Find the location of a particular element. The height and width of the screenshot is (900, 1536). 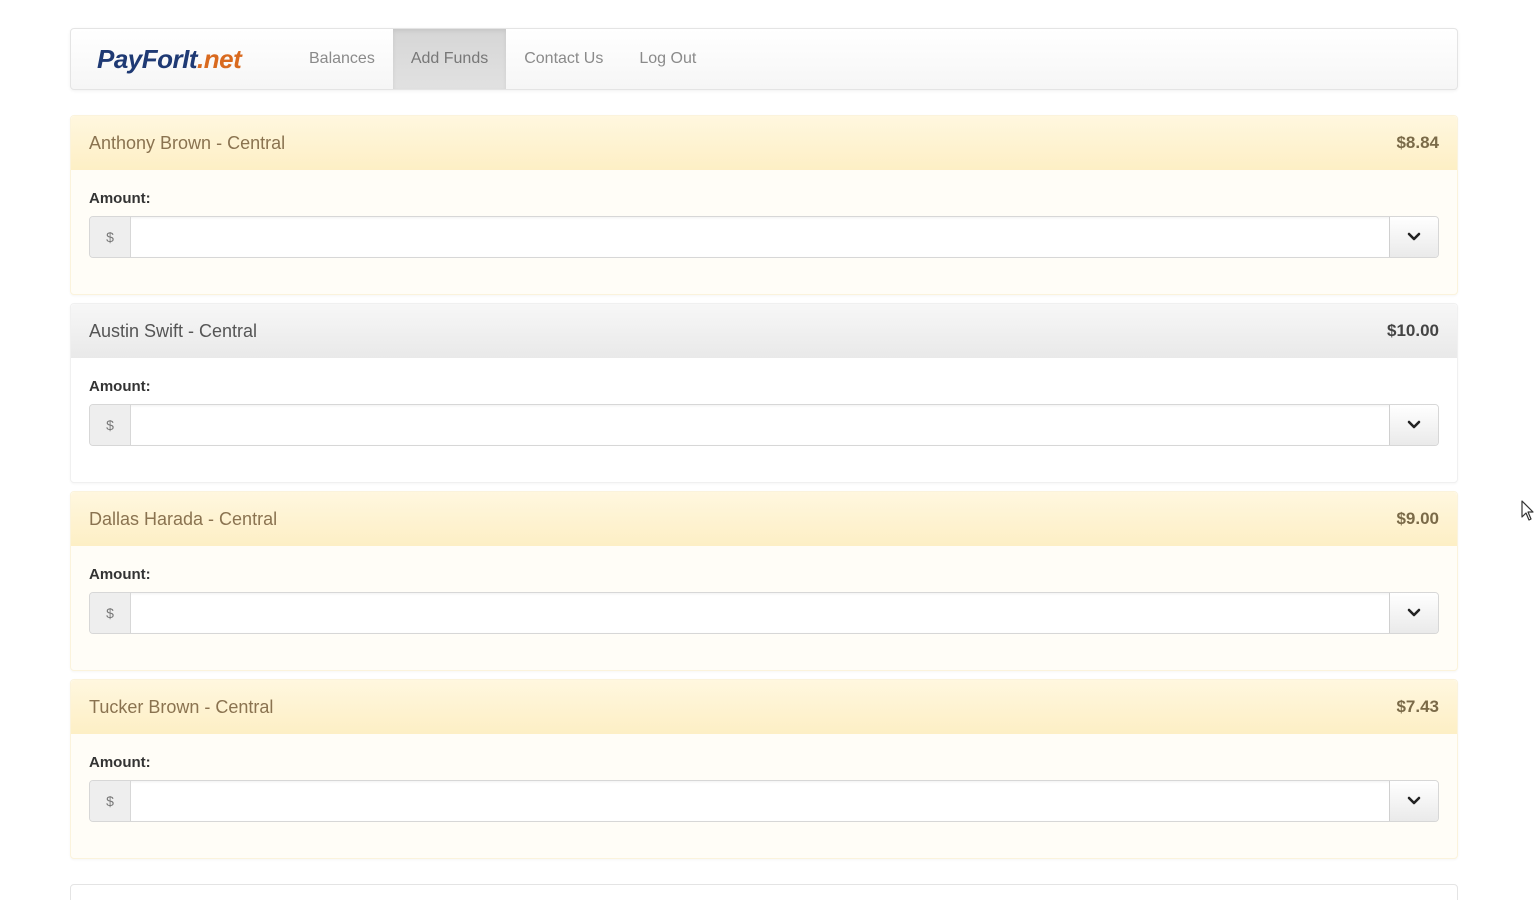

nav-log-out: Log Out is located at coordinates (667, 59).